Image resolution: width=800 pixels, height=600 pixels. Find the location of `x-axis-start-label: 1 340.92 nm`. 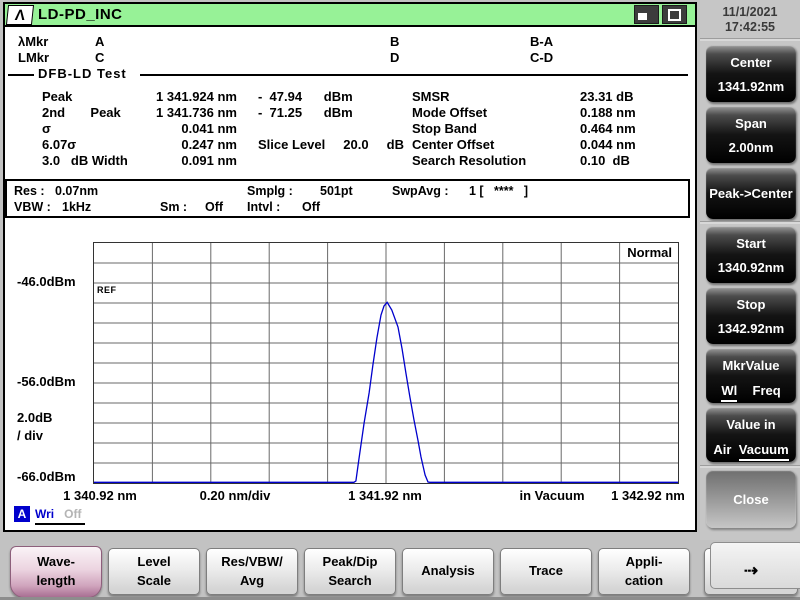

x-axis-start-label: 1 340.92 nm is located at coordinates (100, 495).